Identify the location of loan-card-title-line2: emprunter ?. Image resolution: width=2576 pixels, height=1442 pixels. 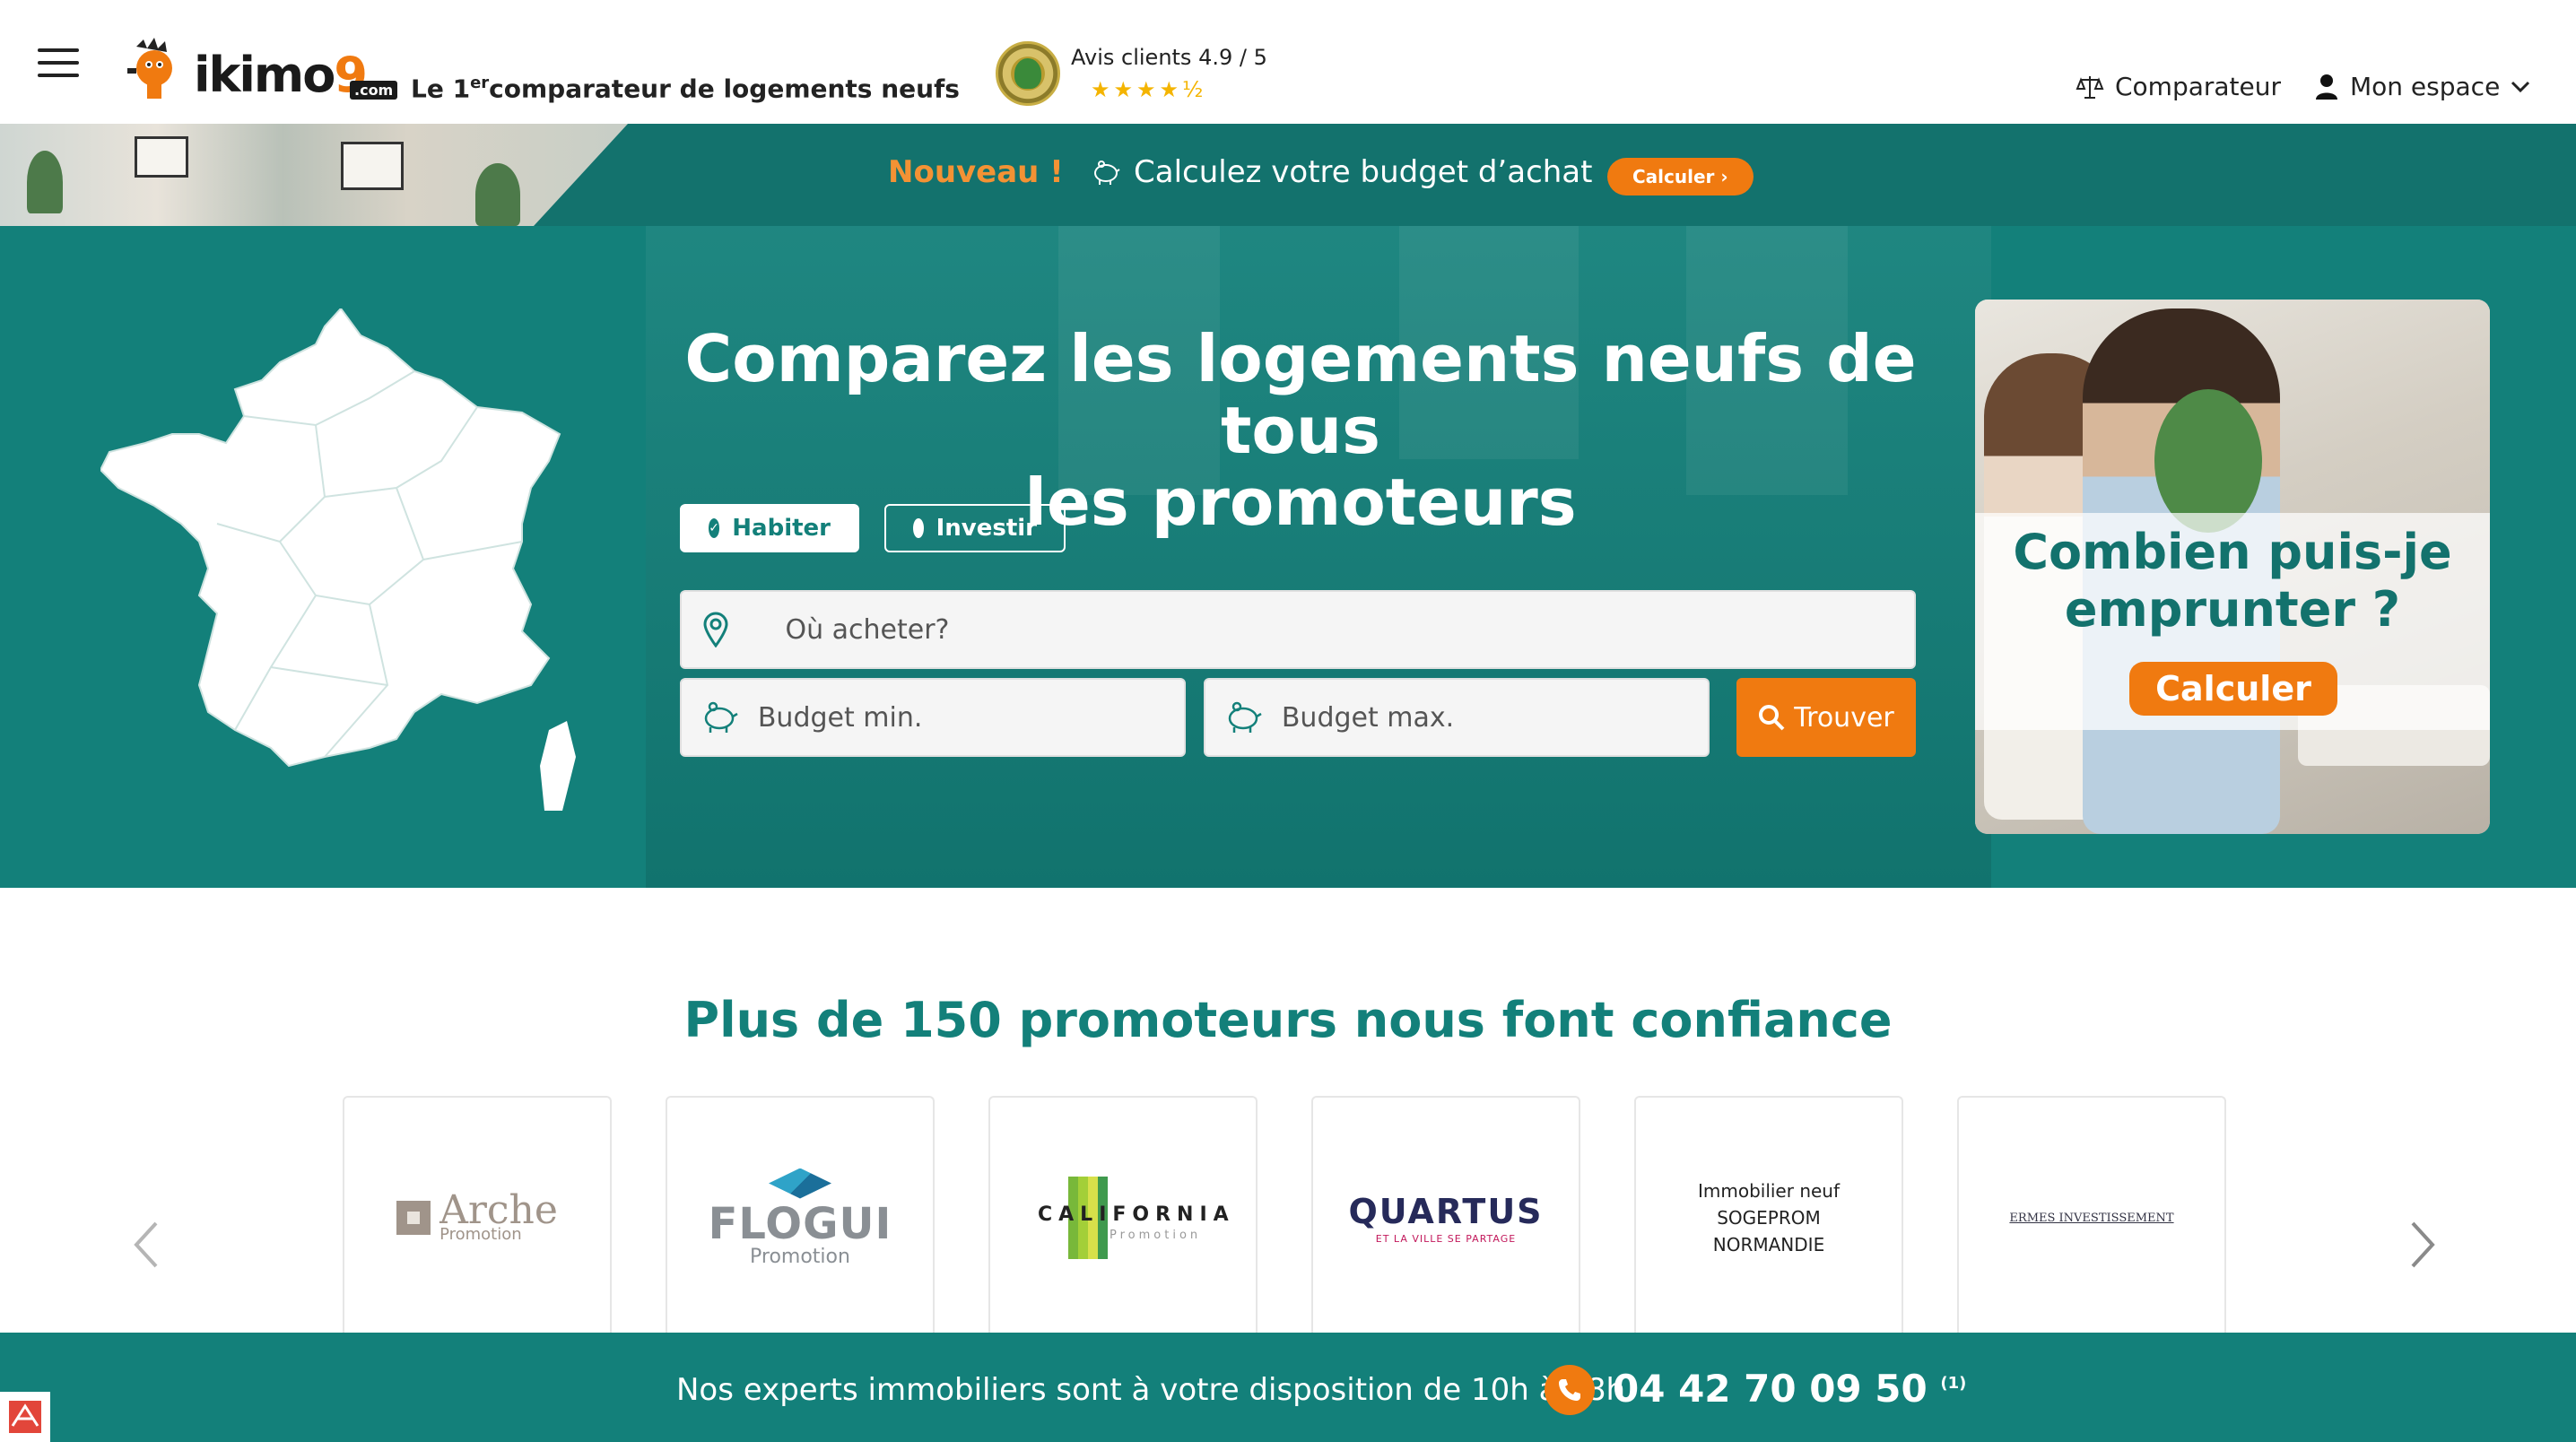
(2232, 609).